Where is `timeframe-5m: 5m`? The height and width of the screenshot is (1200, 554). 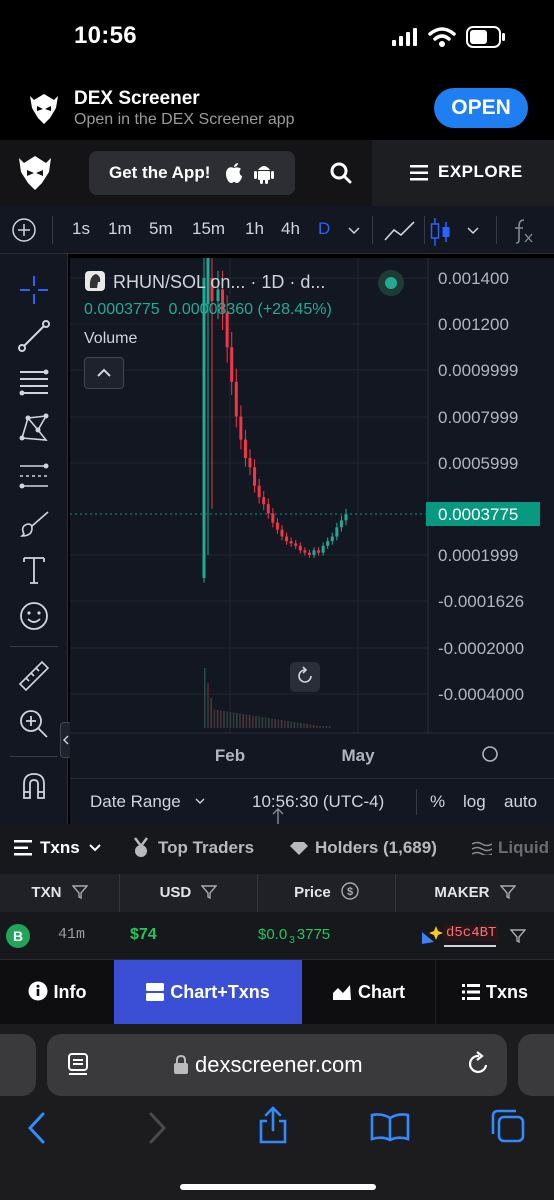
timeframe-5m: 5m is located at coordinates (161, 229).